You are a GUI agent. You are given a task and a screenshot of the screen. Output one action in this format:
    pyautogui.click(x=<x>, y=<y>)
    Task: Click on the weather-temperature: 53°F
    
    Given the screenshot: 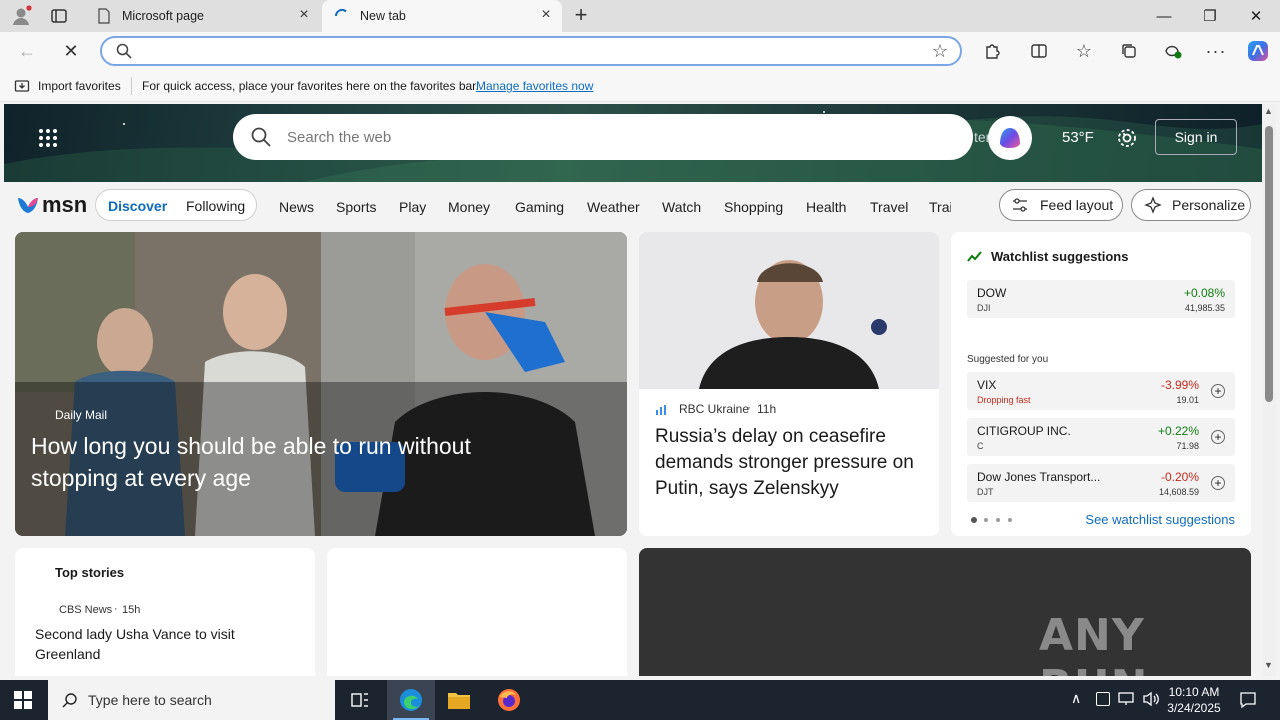 What is the action you would take?
    pyautogui.click(x=1078, y=137)
    